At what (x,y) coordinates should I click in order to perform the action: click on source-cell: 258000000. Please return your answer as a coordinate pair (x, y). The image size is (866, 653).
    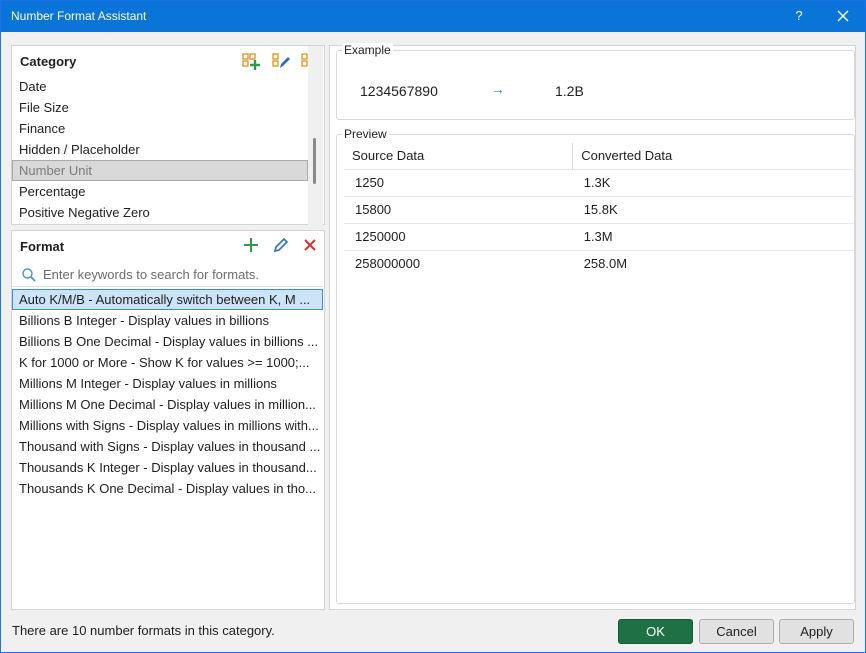
    Looking at the image, I should click on (458, 263).